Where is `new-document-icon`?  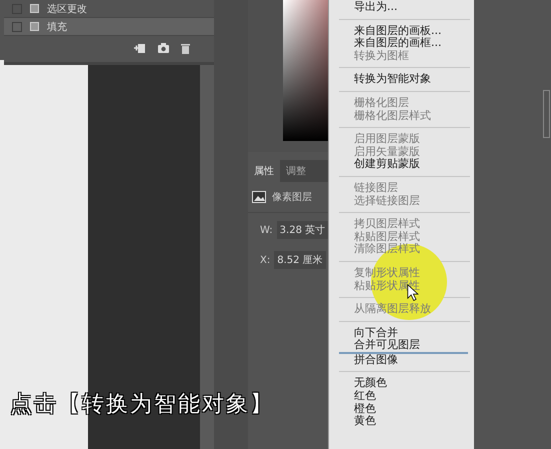 new-document-icon is located at coordinates (140, 48).